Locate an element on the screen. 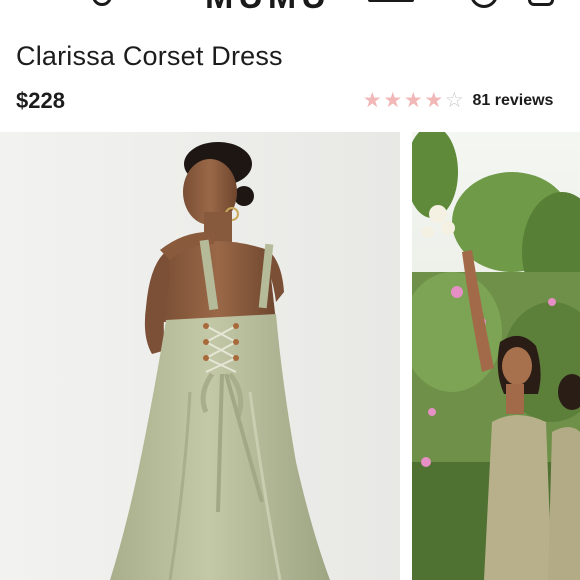 The width and height of the screenshot is (580, 580). product-rating: ★ ★ ★ ★ ☆ 81 reviews is located at coordinates (458, 100).